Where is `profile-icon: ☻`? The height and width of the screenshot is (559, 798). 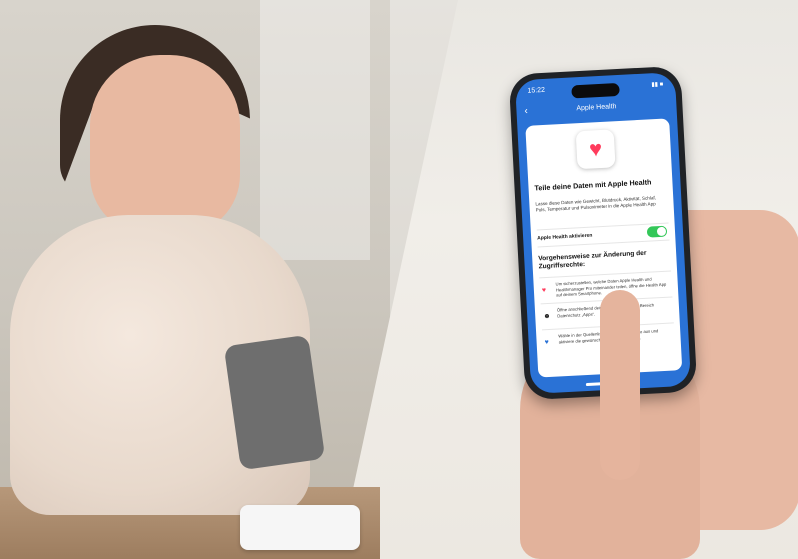
profile-icon: ☻ is located at coordinates (547, 316).